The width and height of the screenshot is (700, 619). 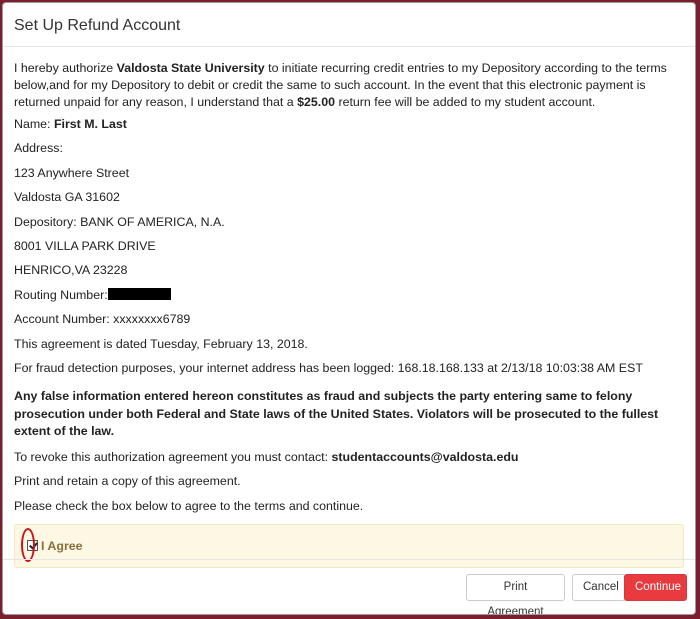 I want to click on routing-number-line: Routing Number:, so click(x=349, y=299).